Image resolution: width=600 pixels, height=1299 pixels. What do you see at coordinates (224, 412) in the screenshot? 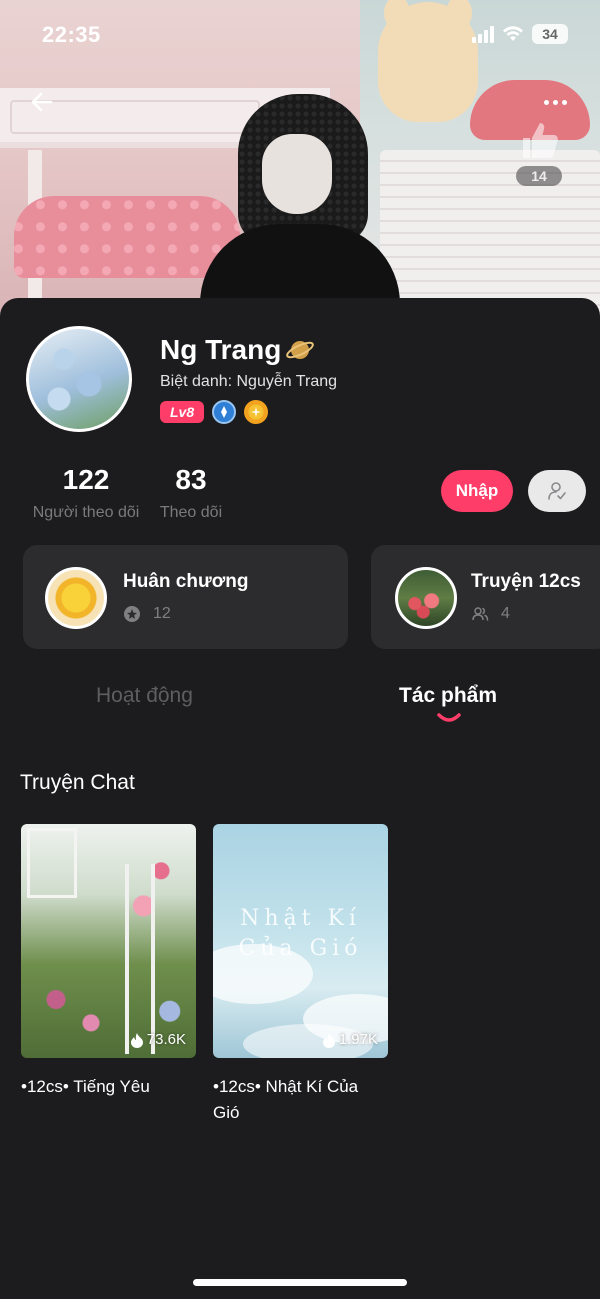
I see `rocket-badge-icon` at bounding box center [224, 412].